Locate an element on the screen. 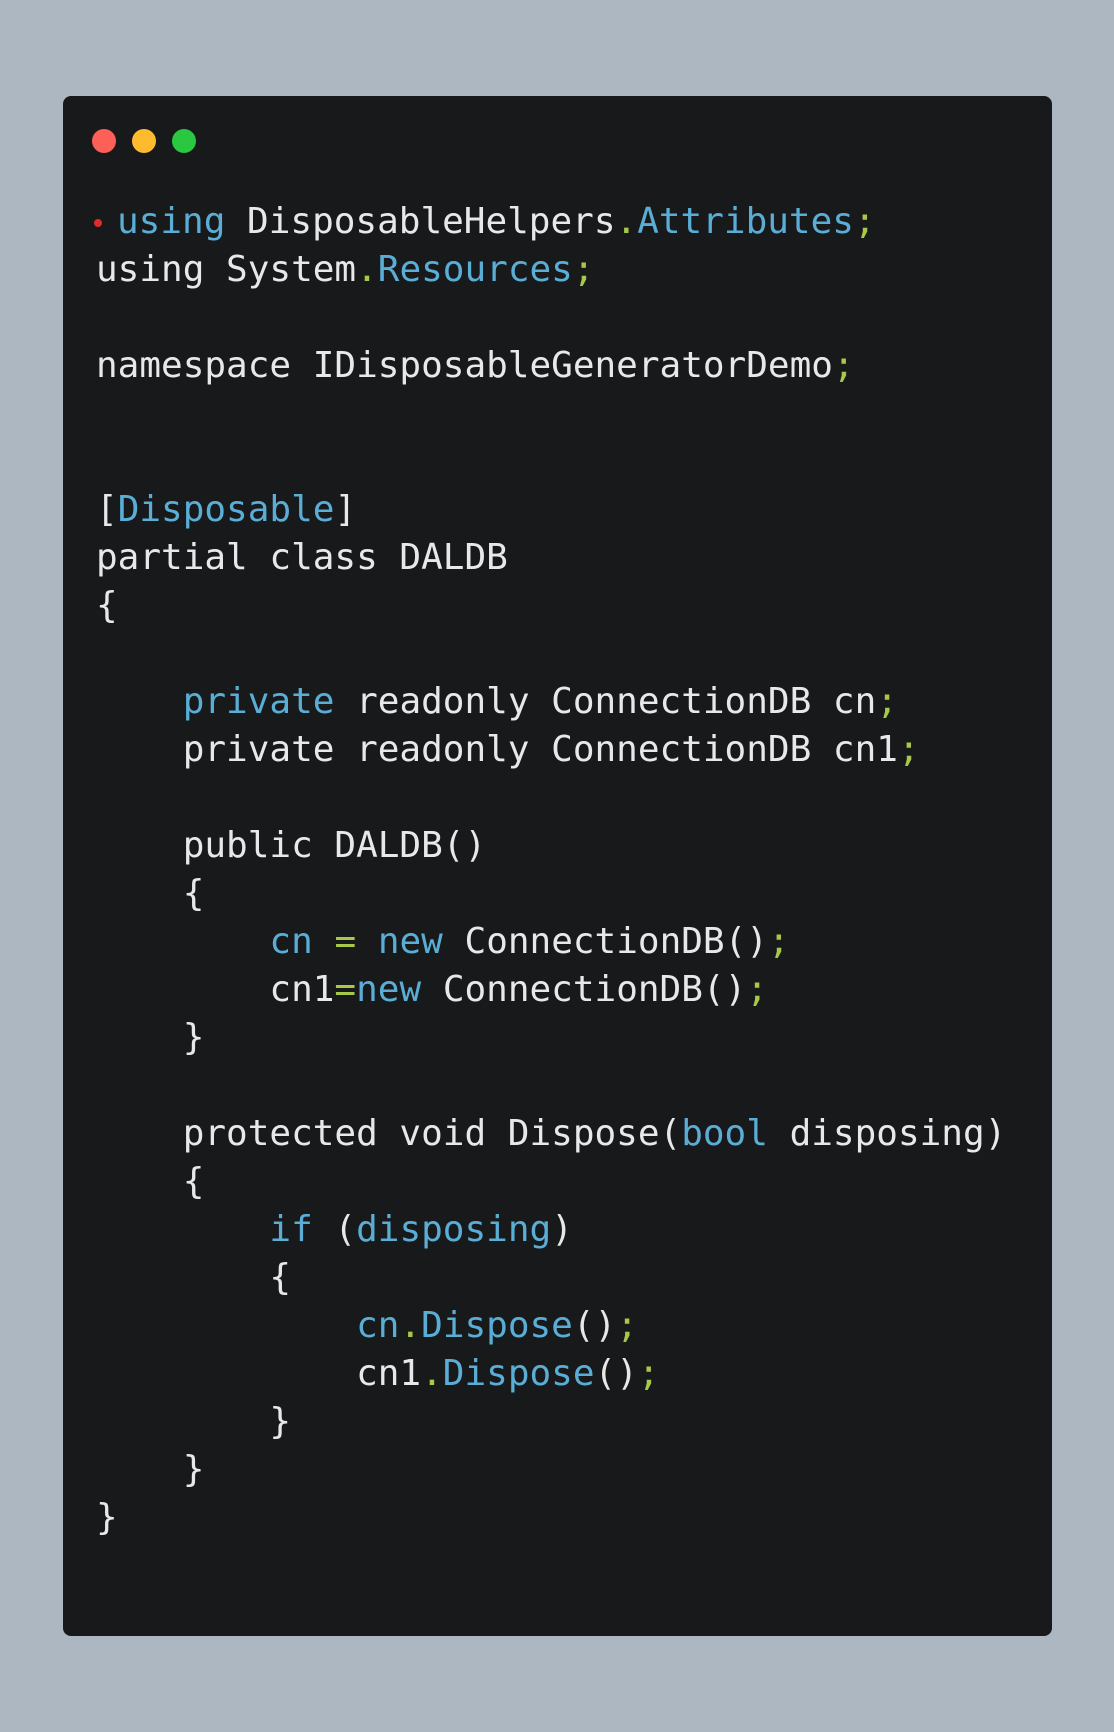  code-line: using DisposableHelpers.Attributes; is located at coordinates (550, 222).